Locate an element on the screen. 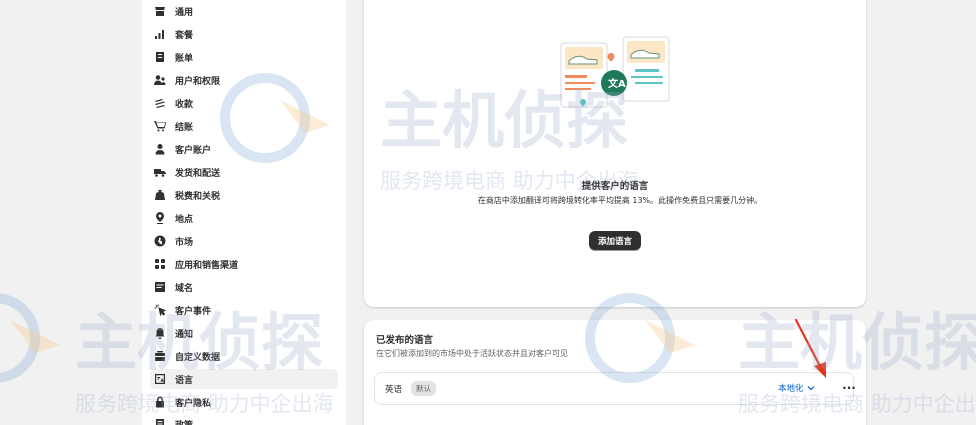  sidebar-item-shipping: 发货和配送 is located at coordinates (244, 172).